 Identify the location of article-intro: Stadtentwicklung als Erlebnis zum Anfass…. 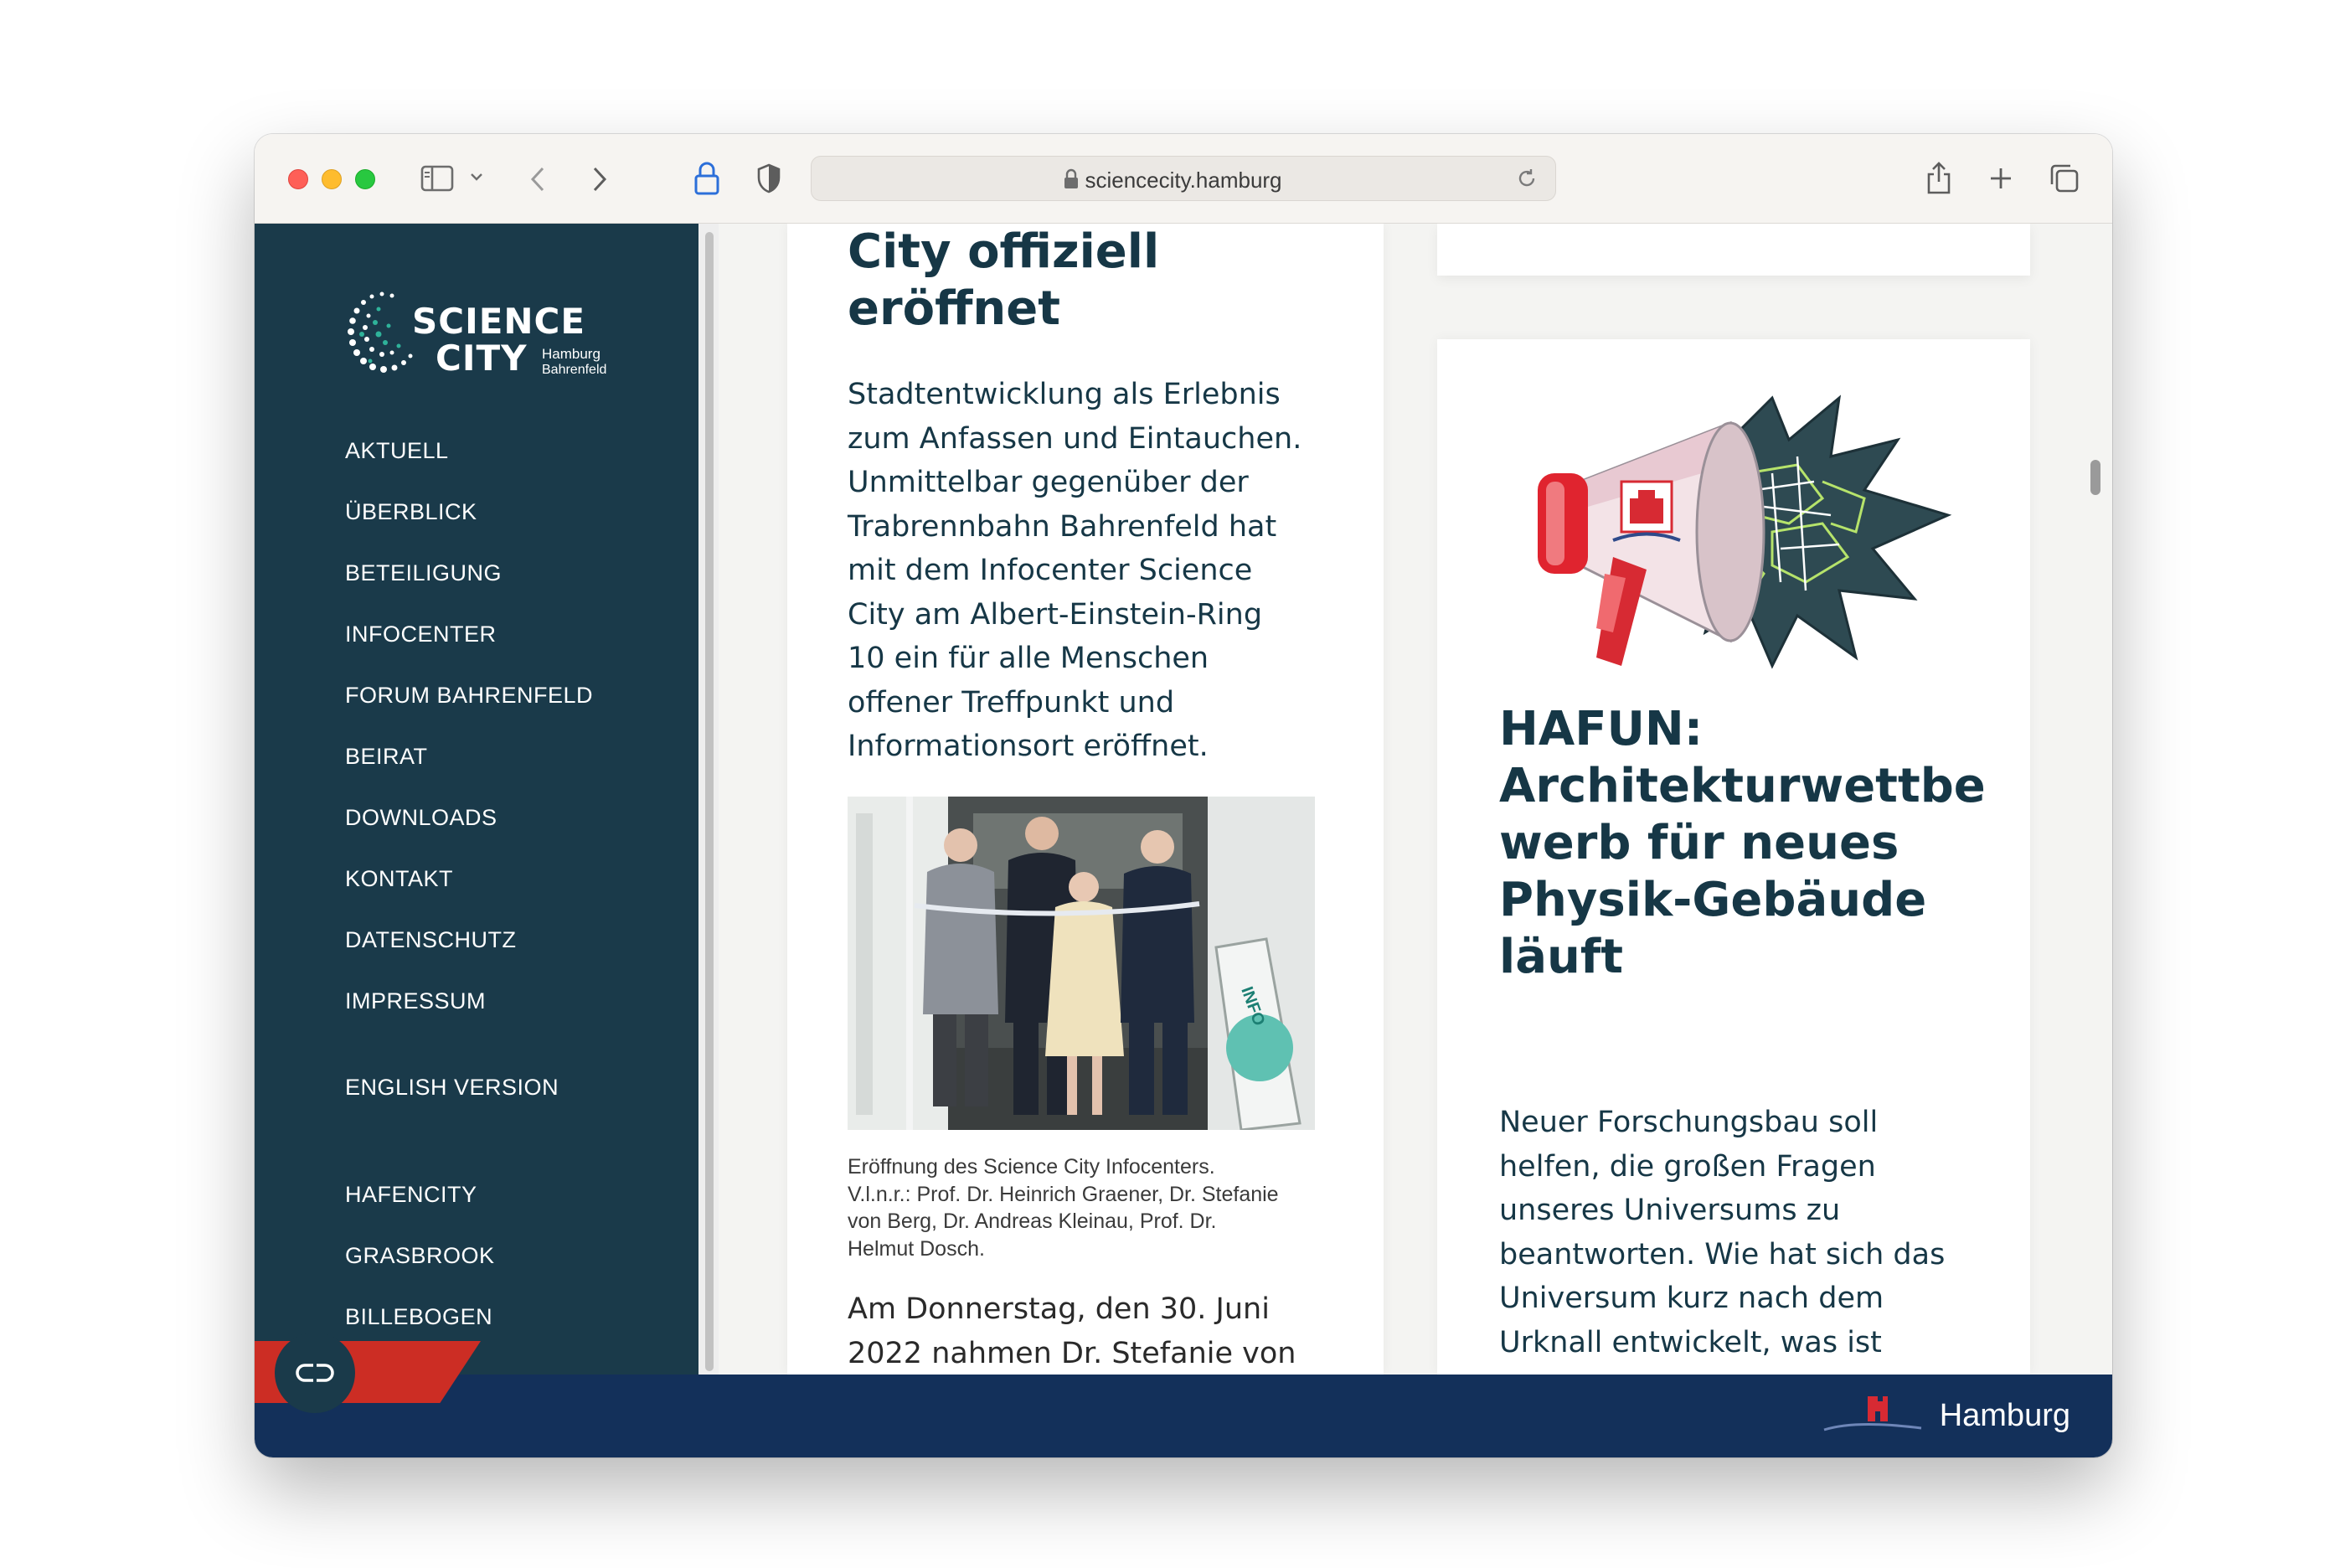
(1107, 571).